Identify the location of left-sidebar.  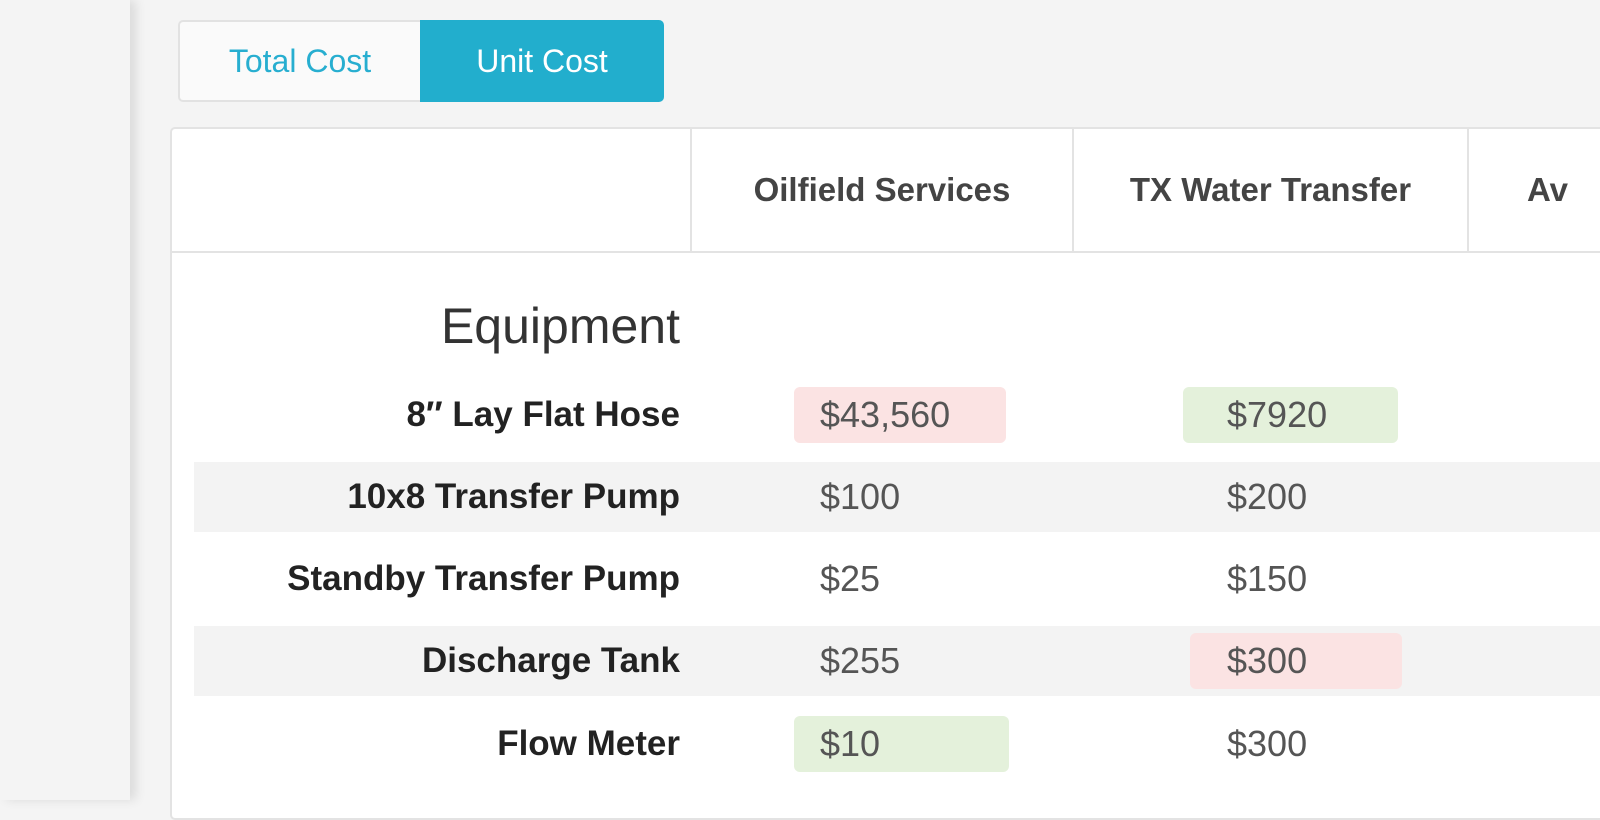
(65, 400).